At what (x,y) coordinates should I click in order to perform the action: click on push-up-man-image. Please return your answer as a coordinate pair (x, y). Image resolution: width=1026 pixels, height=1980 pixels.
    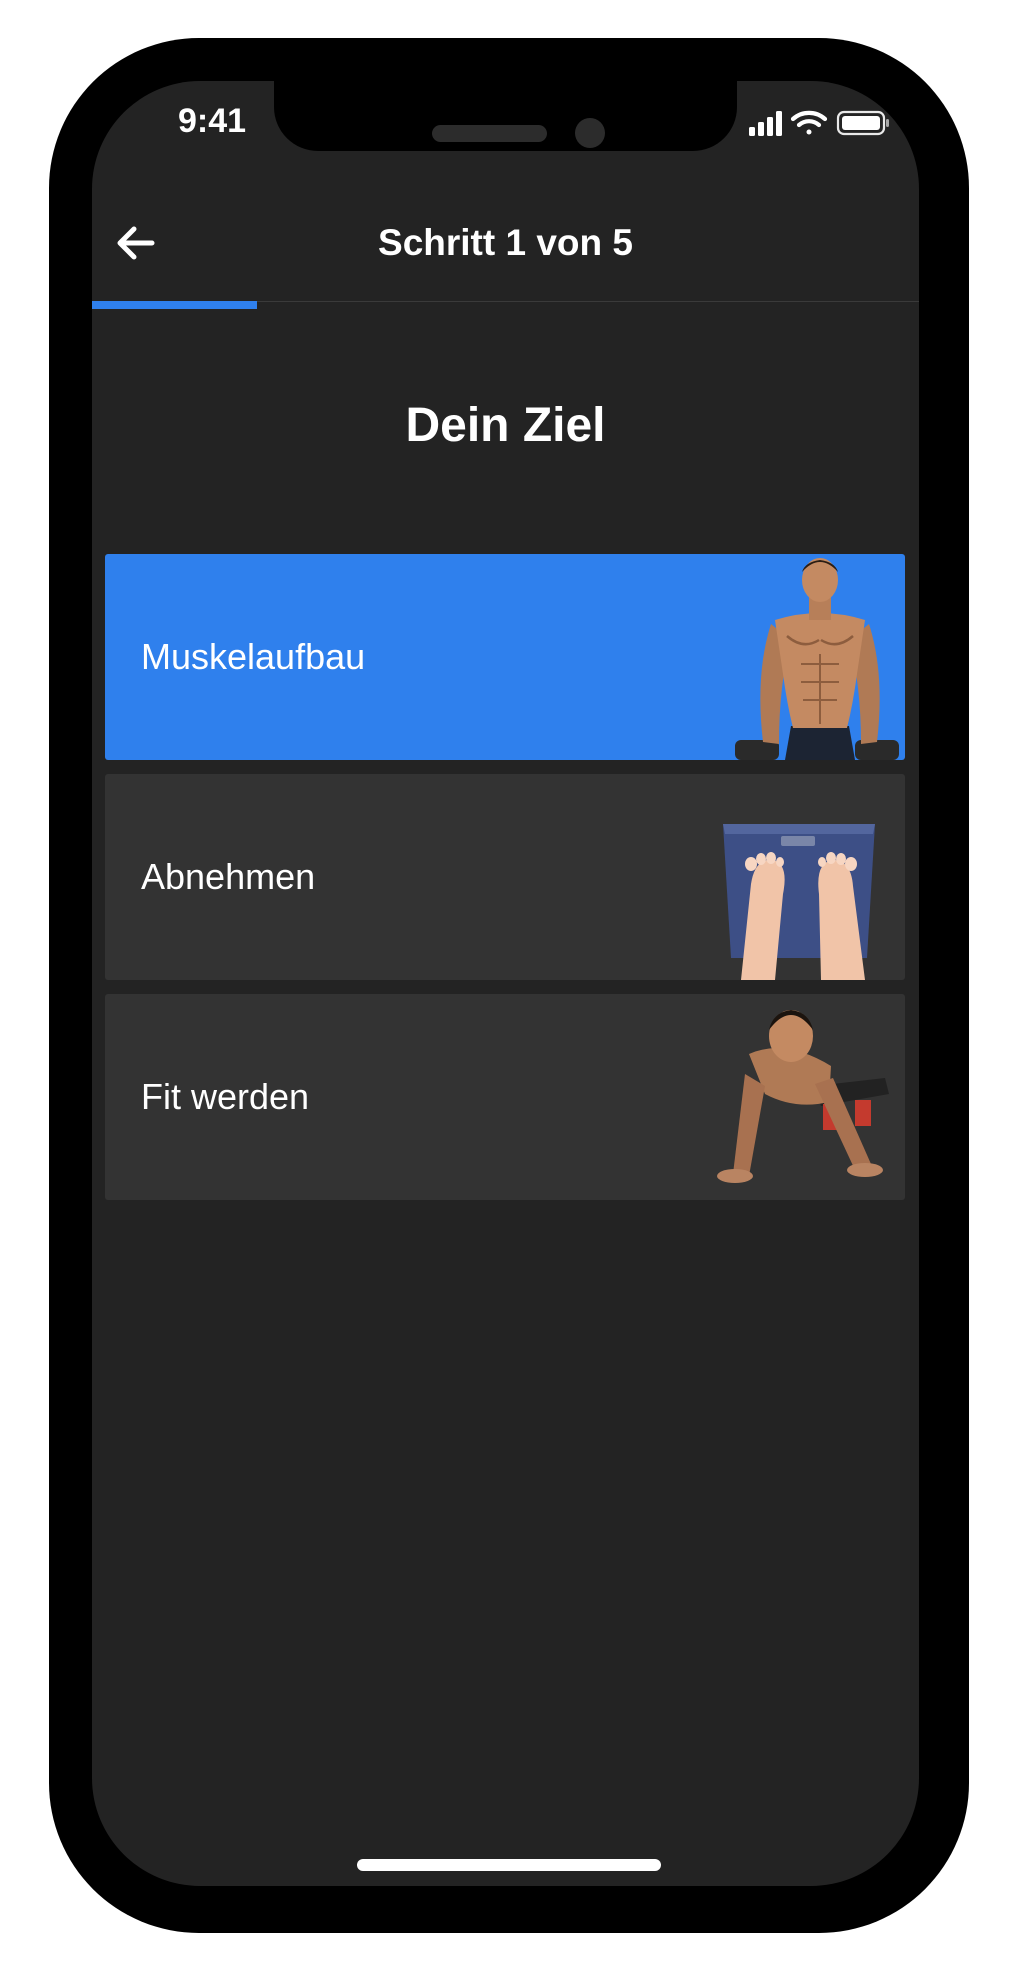
    Looking at the image, I should click on (805, 1097).